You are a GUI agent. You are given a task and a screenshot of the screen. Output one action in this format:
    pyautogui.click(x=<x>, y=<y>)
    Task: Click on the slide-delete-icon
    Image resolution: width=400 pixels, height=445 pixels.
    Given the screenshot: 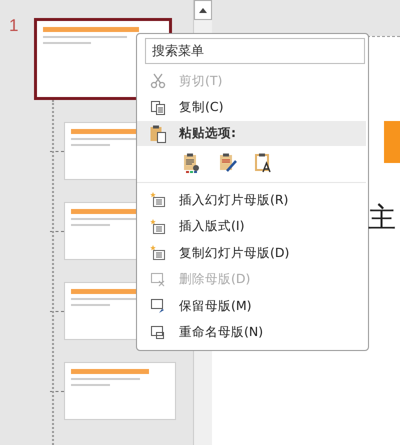 What is the action you would take?
    pyautogui.click(x=158, y=280)
    